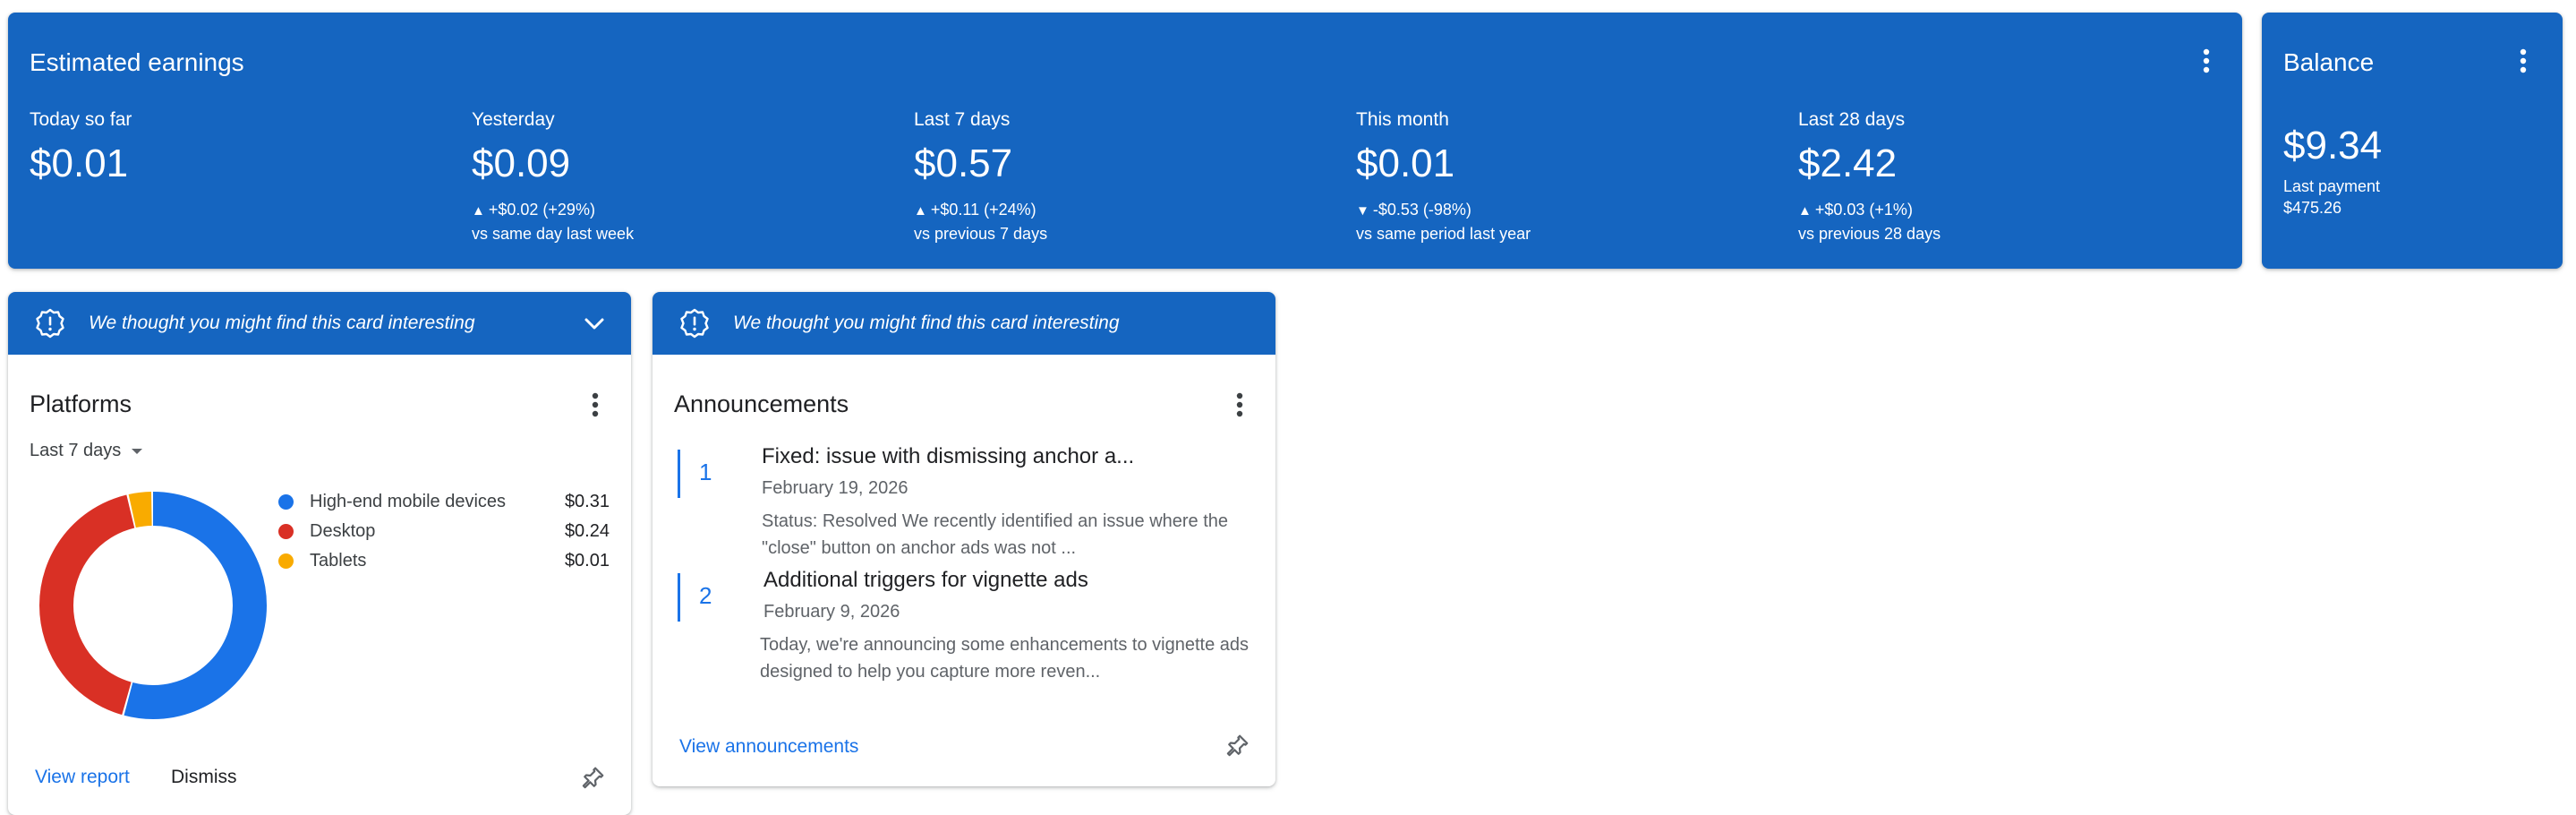 The height and width of the screenshot is (815, 2576). What do you see at coordinates (768, 747) in the screenshot?
I see `view-announcements-link: View announcements` at bounding box center [768, 747].